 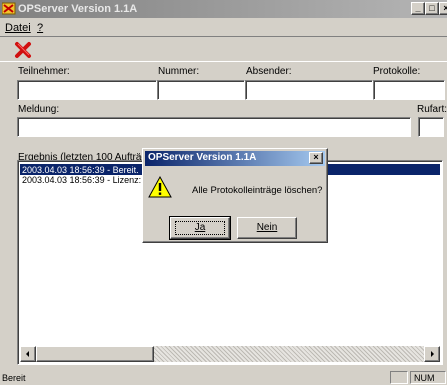 What do you see at coordinates (40, 28) in the screenshot?
I see `menu-help: ?` at bounding box center [40, 28].